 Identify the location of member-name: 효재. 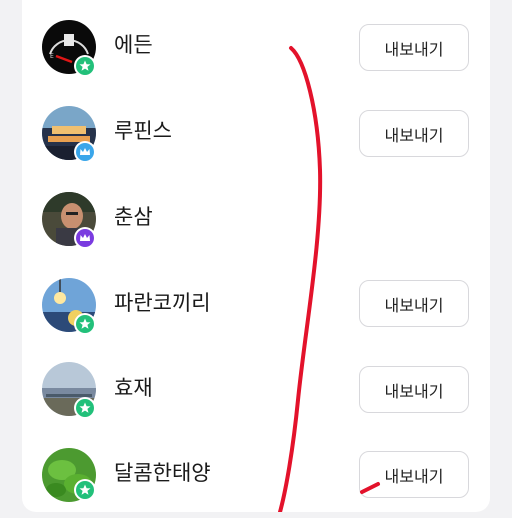
(133, 388).